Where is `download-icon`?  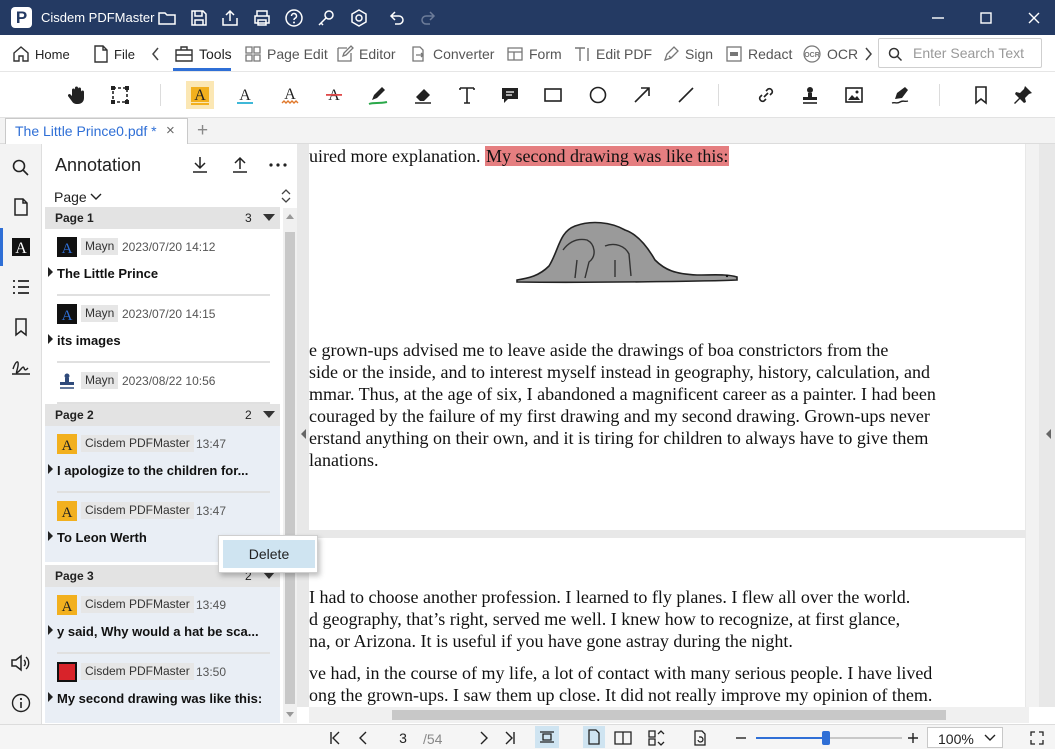 download-icon is located at coordinates (200, 165).